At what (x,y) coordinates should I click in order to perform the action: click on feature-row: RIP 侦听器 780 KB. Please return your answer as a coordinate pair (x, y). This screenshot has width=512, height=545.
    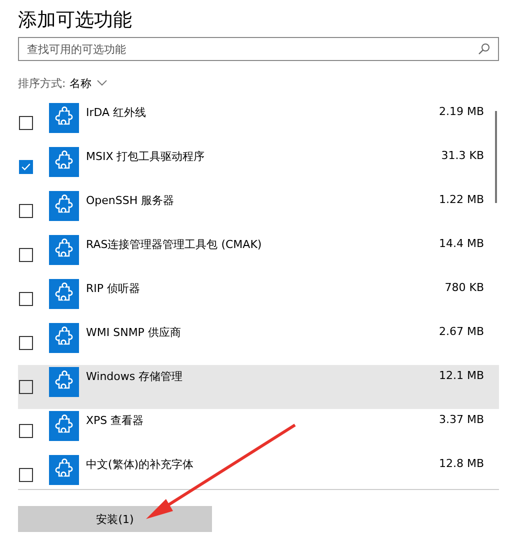
    Looking at the image, I should click on (258, 299).